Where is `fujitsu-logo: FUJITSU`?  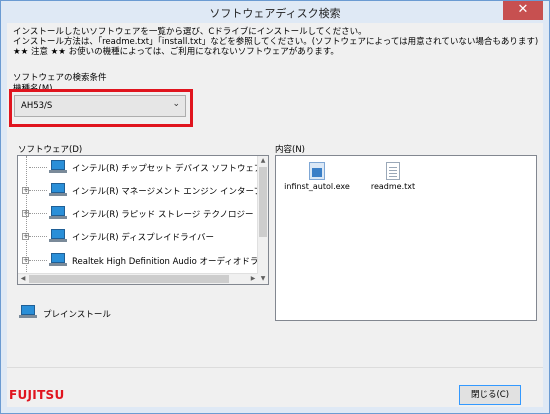
fujitsu-logo: FUJITSU is located at coordinates (37, 395).